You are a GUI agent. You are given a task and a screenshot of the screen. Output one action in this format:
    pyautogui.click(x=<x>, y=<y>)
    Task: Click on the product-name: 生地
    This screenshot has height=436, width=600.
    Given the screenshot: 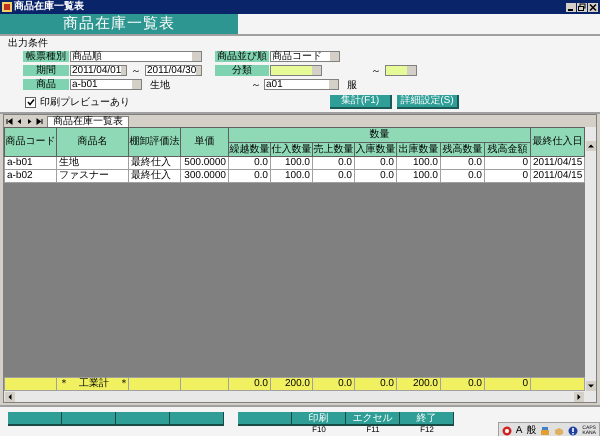 What is the action you would take?
    pyautogui.click(x=160, y=85)
    